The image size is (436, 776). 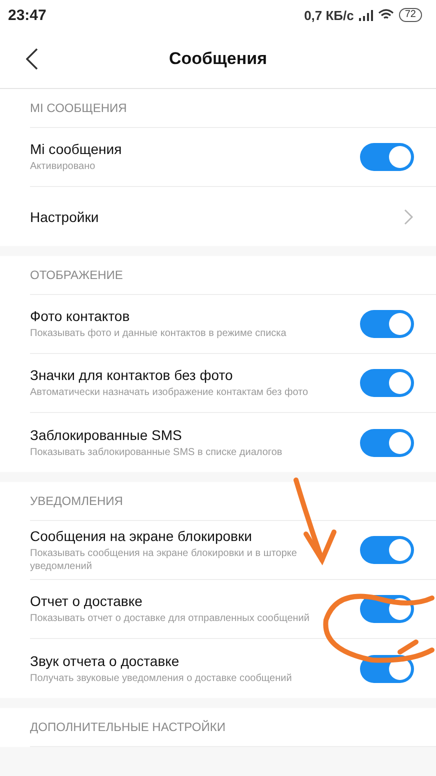 I want to click on battery-indicator: 72, so click(x=410, y=15).